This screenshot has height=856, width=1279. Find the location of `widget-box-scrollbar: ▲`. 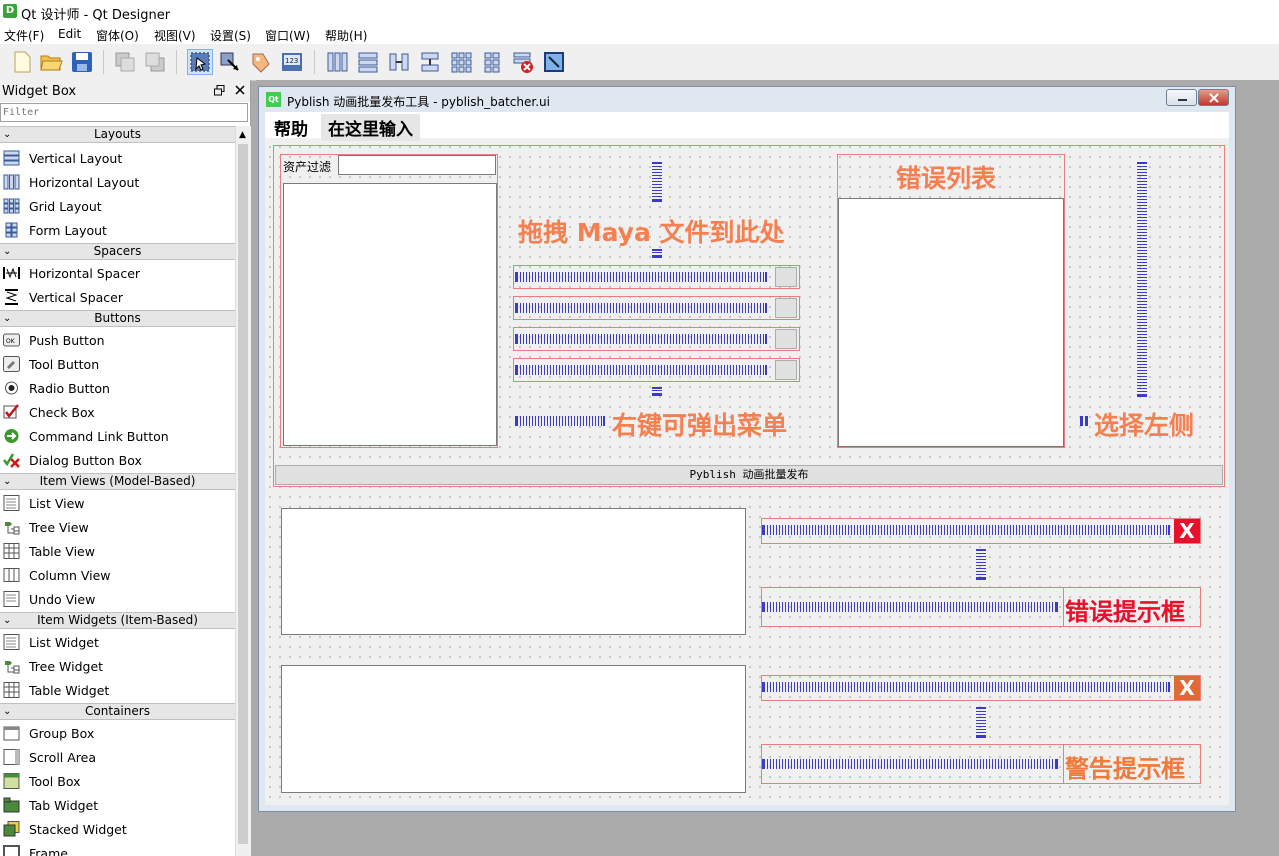

widget-box-scrollbar: ▲ is located at coordinates (243, 491).